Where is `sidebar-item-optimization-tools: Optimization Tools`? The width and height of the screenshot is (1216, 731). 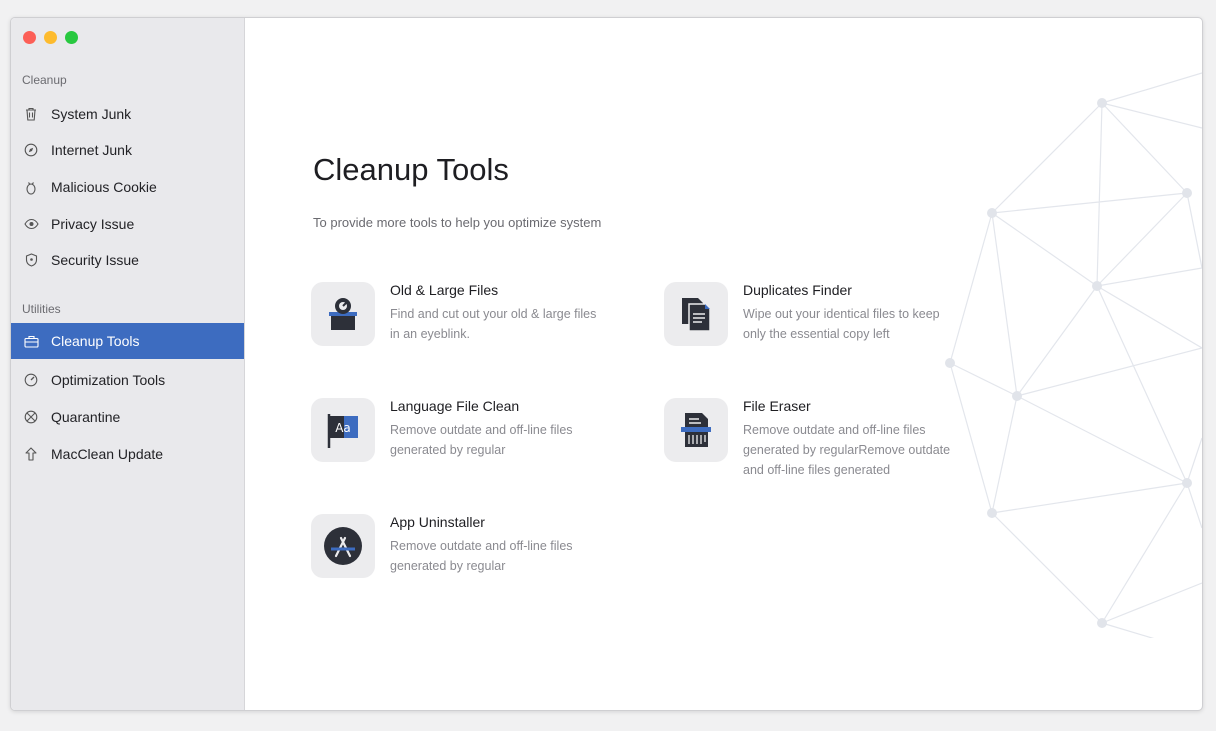
sidebar-item-optimization-tools: Optimization Tools is located at coordinates (127, 380).